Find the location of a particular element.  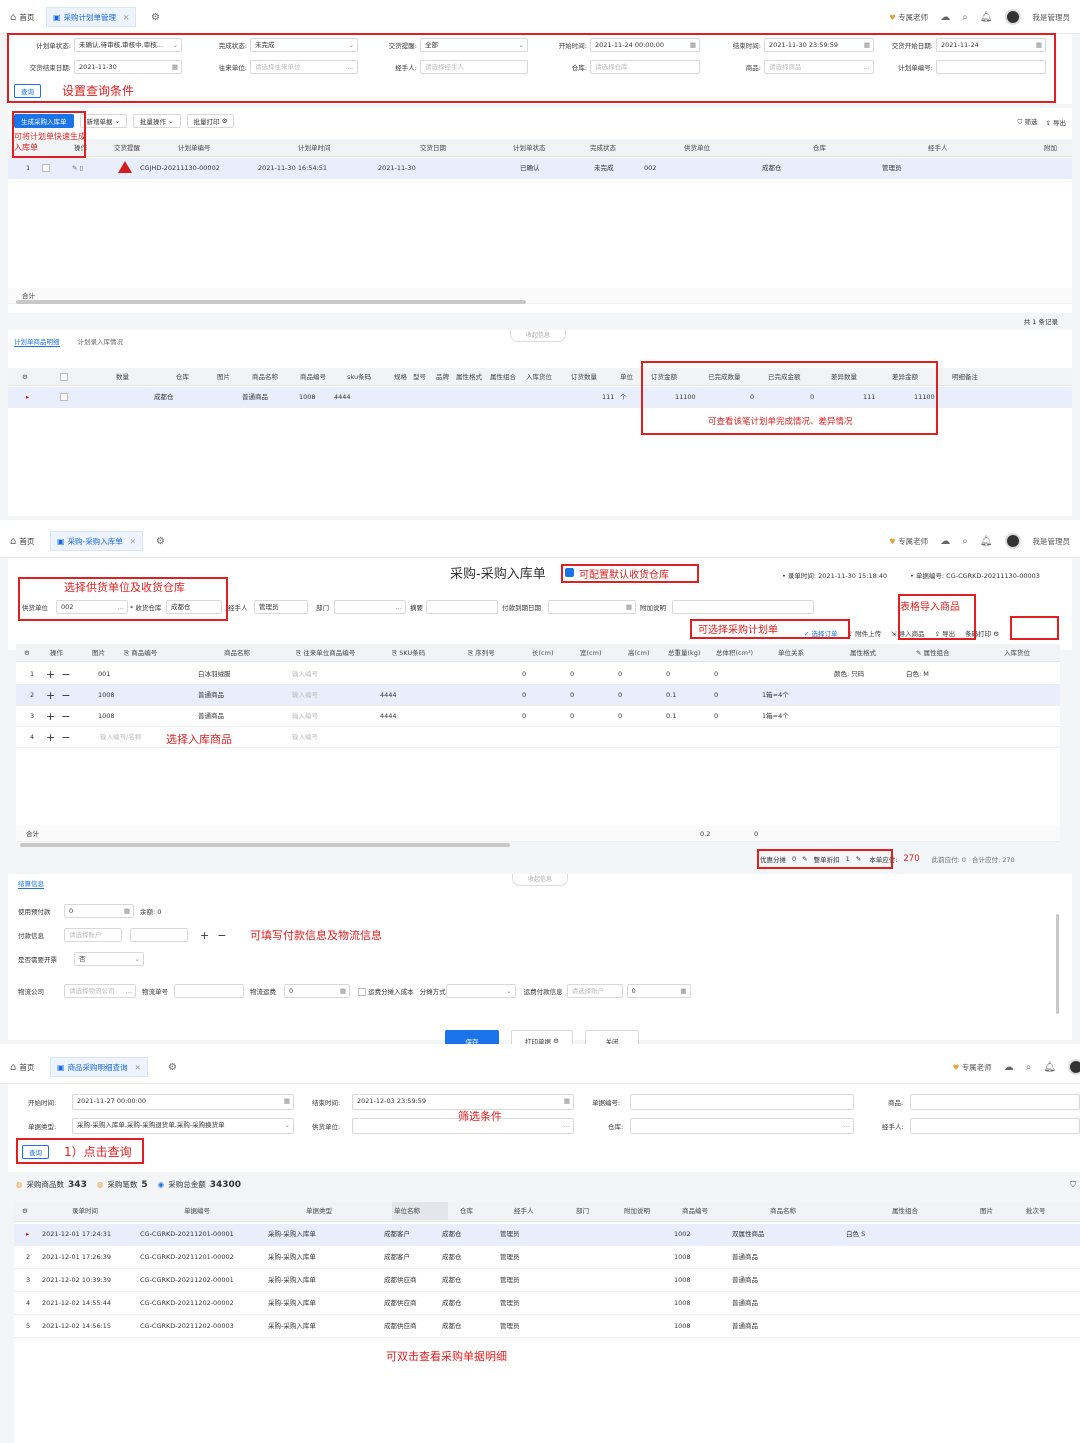

barcode-print-button: 条码打印 ⚙ is located at coordinates (982, 633).